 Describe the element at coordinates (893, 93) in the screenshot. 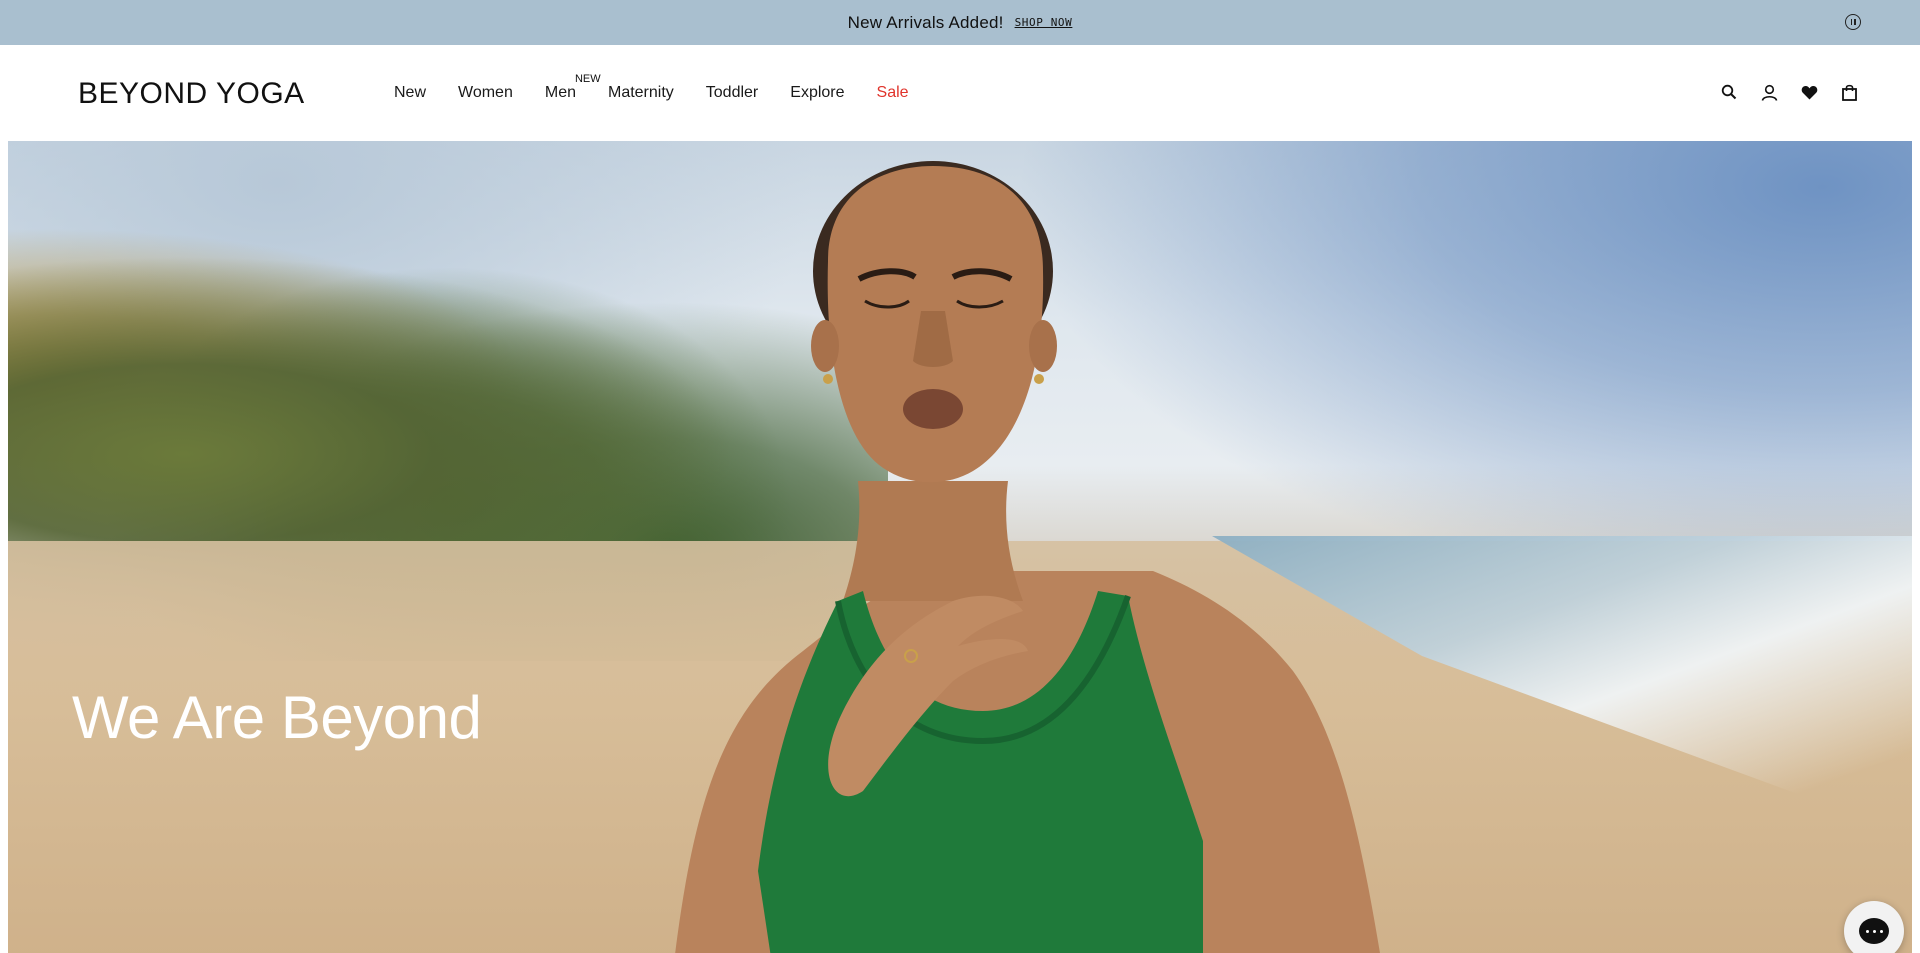

I see `nav-item-sale: Sale` at that location.